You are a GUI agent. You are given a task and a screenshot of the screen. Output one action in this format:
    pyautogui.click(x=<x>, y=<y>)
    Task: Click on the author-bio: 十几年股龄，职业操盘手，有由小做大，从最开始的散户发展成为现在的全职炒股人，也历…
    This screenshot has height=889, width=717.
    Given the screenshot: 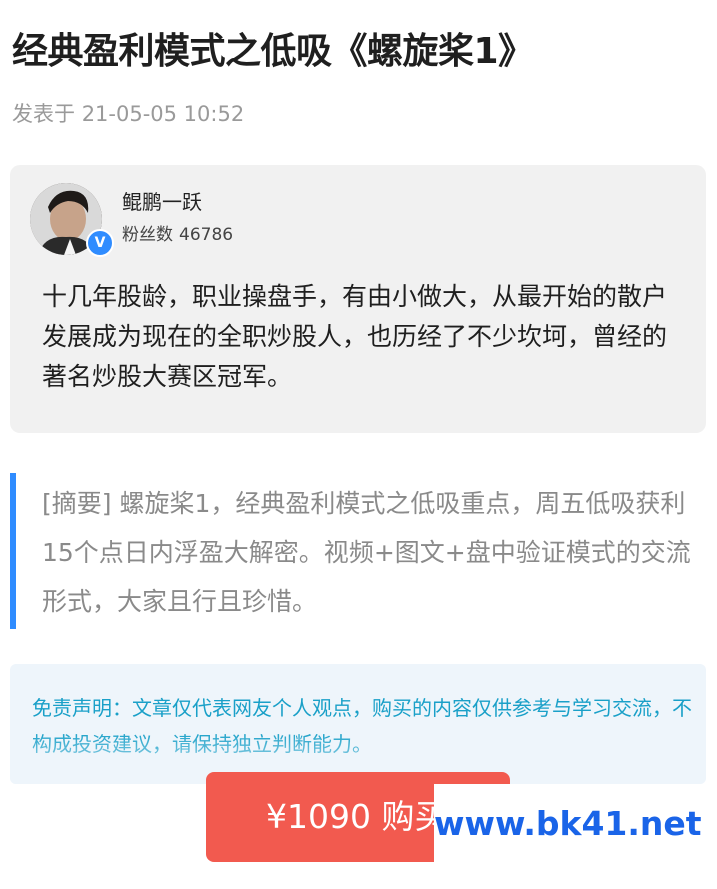 What is the action you would take?
    pyautogui.click(x=355, y=336)
    